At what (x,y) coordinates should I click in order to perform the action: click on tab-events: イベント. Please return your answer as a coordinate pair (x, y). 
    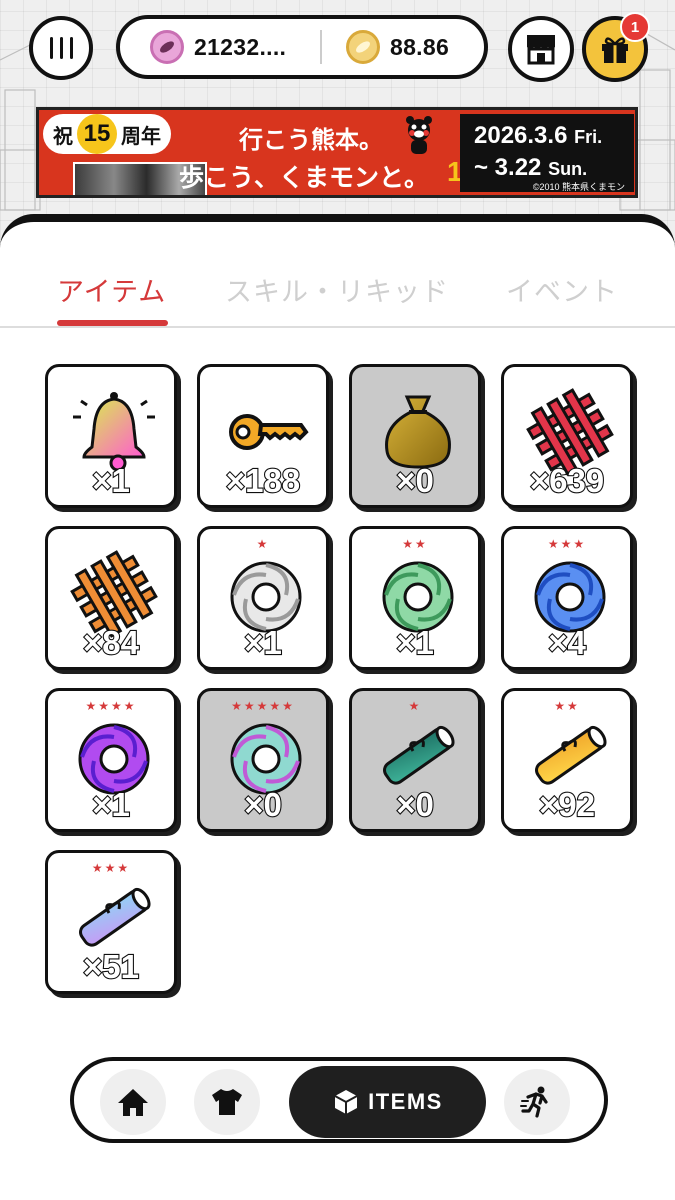
    Looking at the image, I should click on (562, 289).